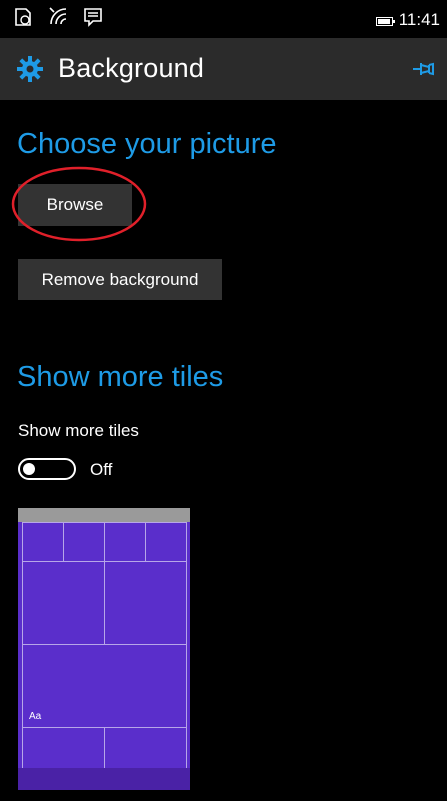  What do you see at coordinates (131, 68) in the screenshot?
I see `page-title: Background` at bounding box center [131, 68].